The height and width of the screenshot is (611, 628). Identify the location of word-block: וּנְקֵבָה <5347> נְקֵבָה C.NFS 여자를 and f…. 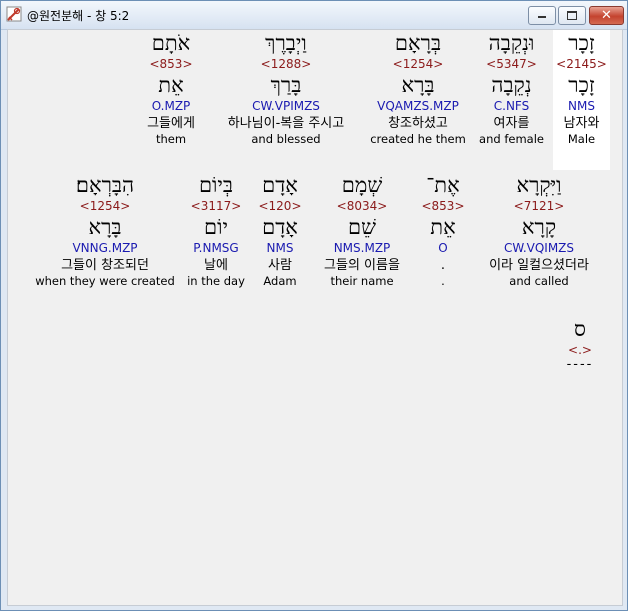
(511, 88).